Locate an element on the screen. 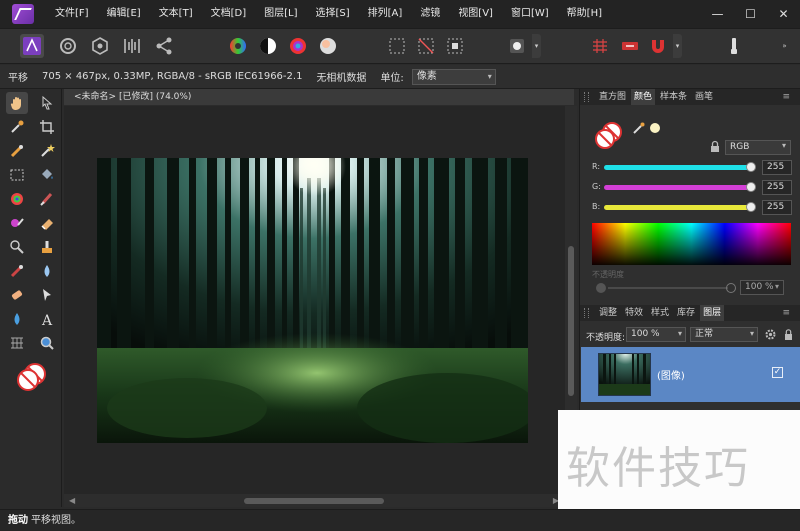 The width and height of the screenshot is (800, 531). paint-brush-tool-icon is located at coordinates (47, 199).